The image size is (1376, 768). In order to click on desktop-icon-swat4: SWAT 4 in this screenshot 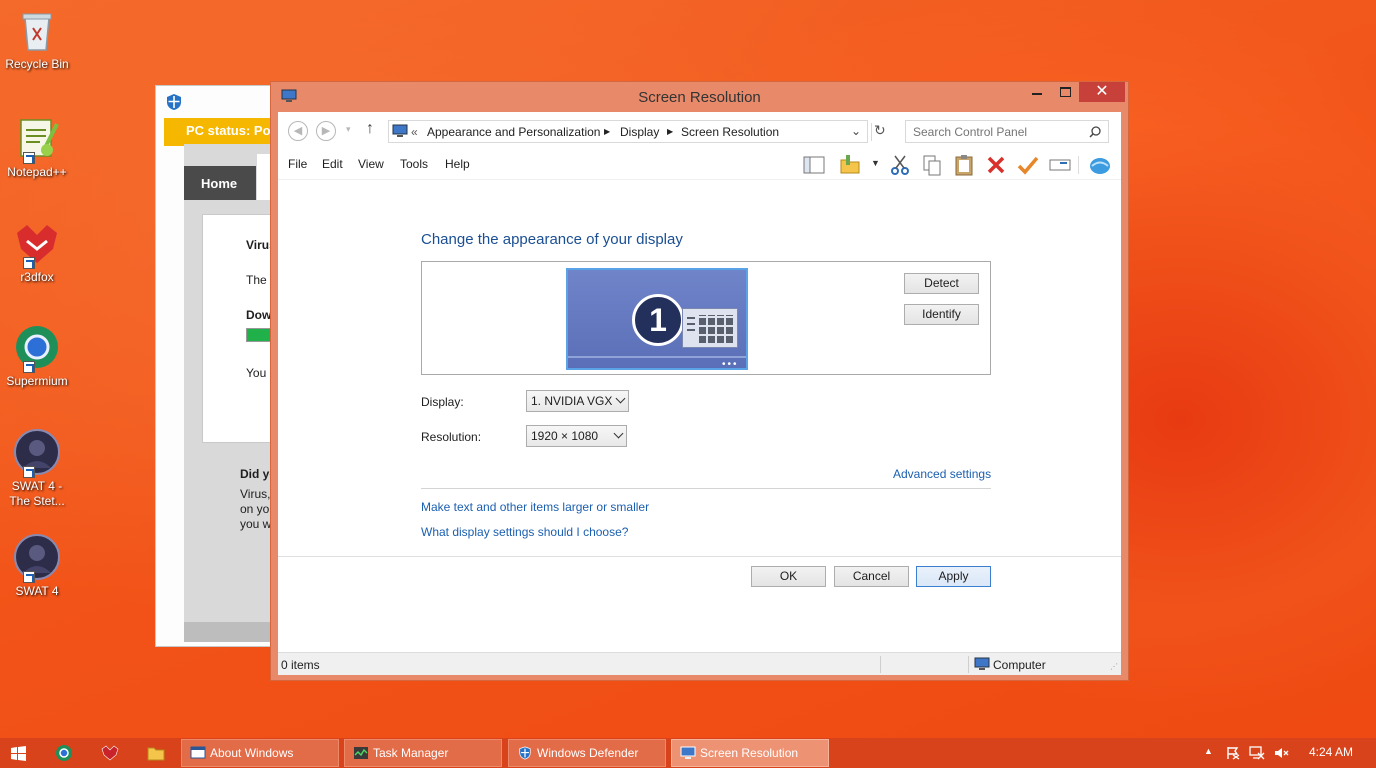, I will do `click(37, 566)`.